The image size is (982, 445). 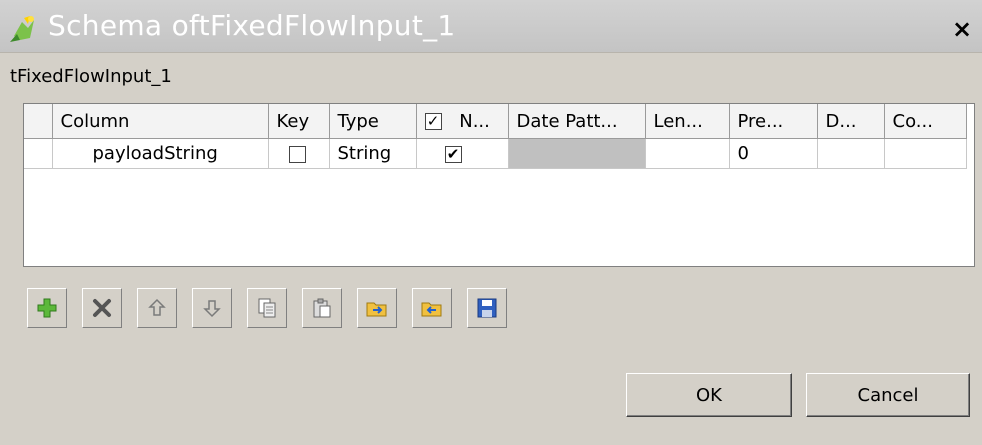 I want to click on paste-button, so click(x=322, y=308).